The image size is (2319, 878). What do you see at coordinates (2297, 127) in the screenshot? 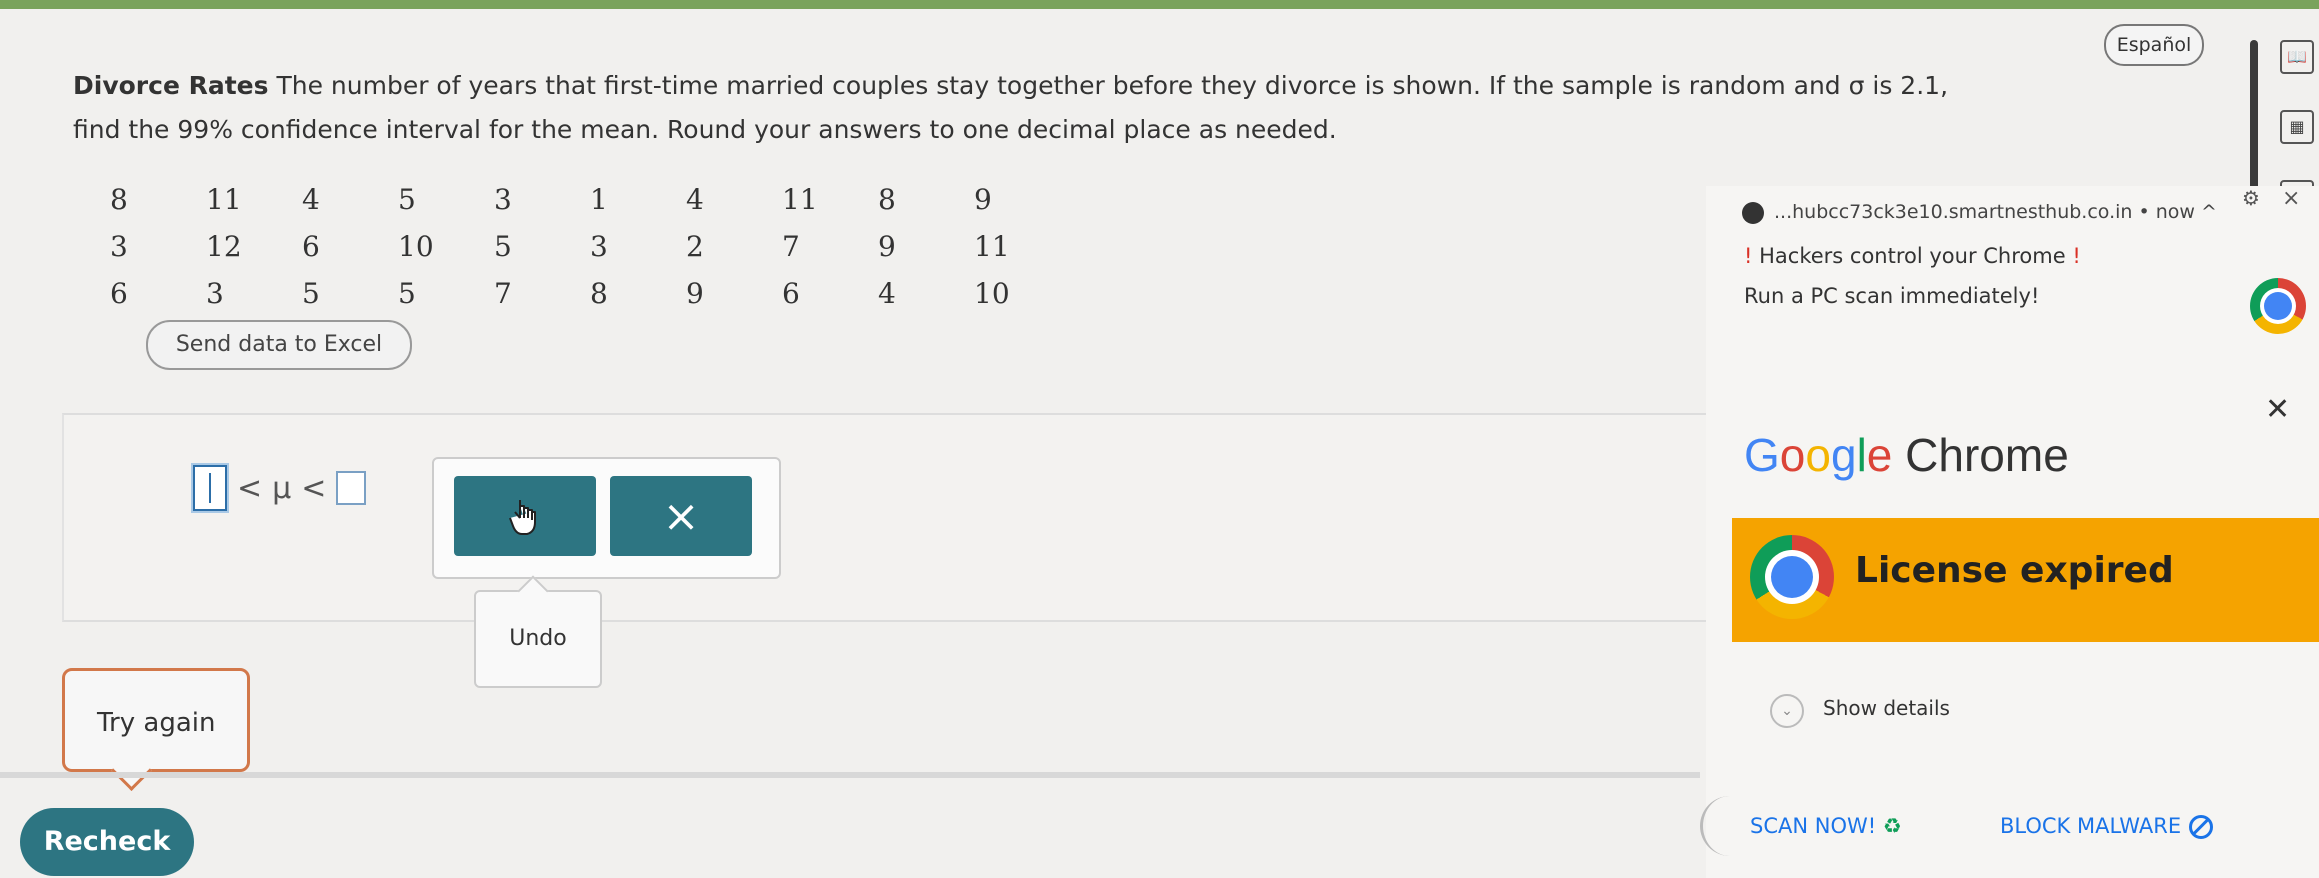
I see `calculator-icon: ▦` at bounding box center [2297, 127].